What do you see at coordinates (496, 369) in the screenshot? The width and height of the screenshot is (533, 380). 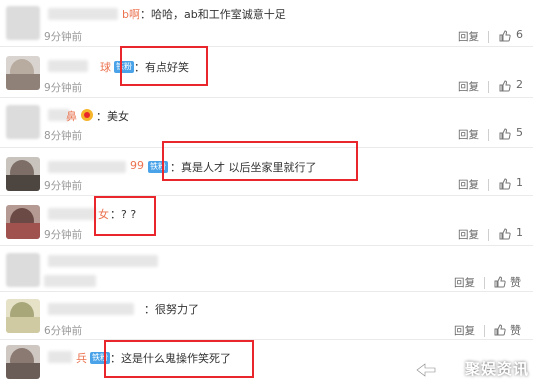 I see `watermark: 聚娱资讯` at bounding box center [496, 369].